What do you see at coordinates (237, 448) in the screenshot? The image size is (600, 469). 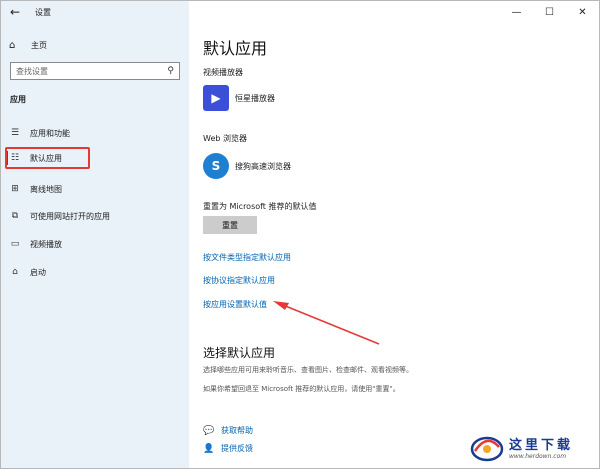 I see `feedback-label: 提供反馈` at bounding box center [237, 448].